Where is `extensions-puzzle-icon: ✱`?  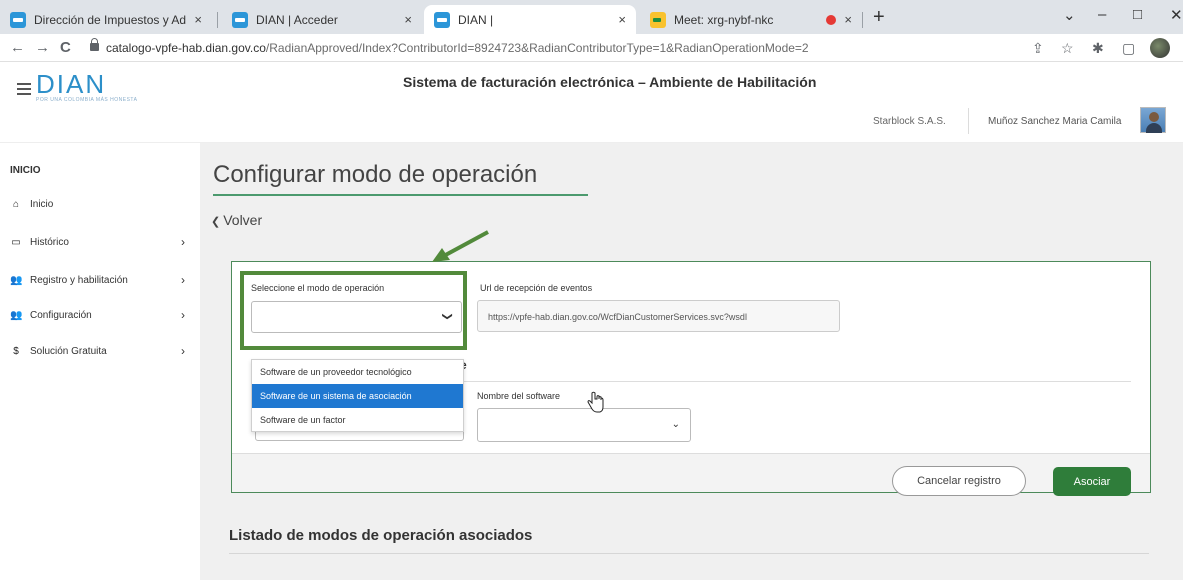
extensions-puzzle-icon: ✱ is located at coordinates (1098, 48).